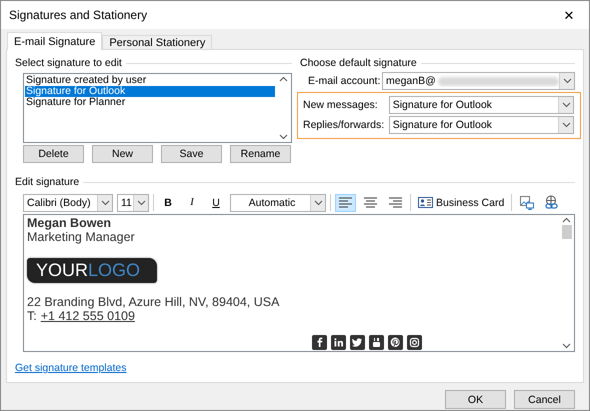 The width and height of the screenshot is (590, 411). What do you see at coordinates (319, 342) in the screenshot?
I see `facebook-icon` at bounding box center [319, 342].